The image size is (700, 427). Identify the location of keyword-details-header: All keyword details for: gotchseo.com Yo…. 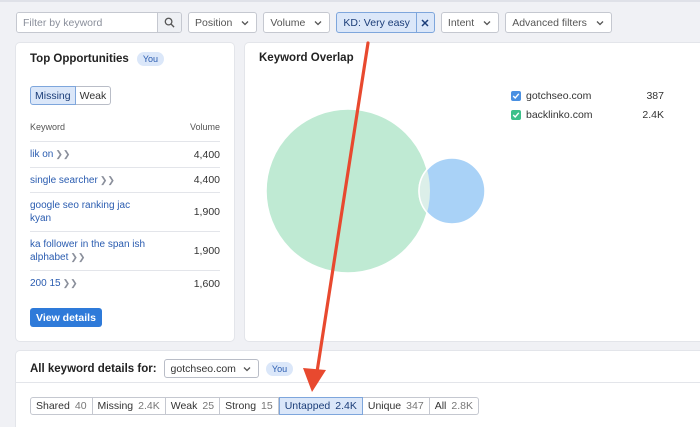
(162, 368).